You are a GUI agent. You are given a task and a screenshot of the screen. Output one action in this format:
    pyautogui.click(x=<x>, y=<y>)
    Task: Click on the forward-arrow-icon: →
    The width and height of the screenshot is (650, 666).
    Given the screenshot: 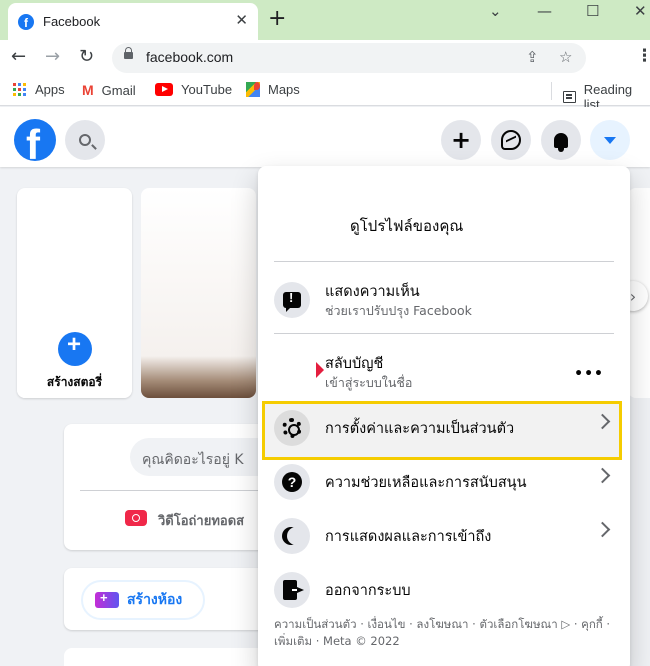 What is the action you would take?
    pyautogui.click(x=52, y=56)
    